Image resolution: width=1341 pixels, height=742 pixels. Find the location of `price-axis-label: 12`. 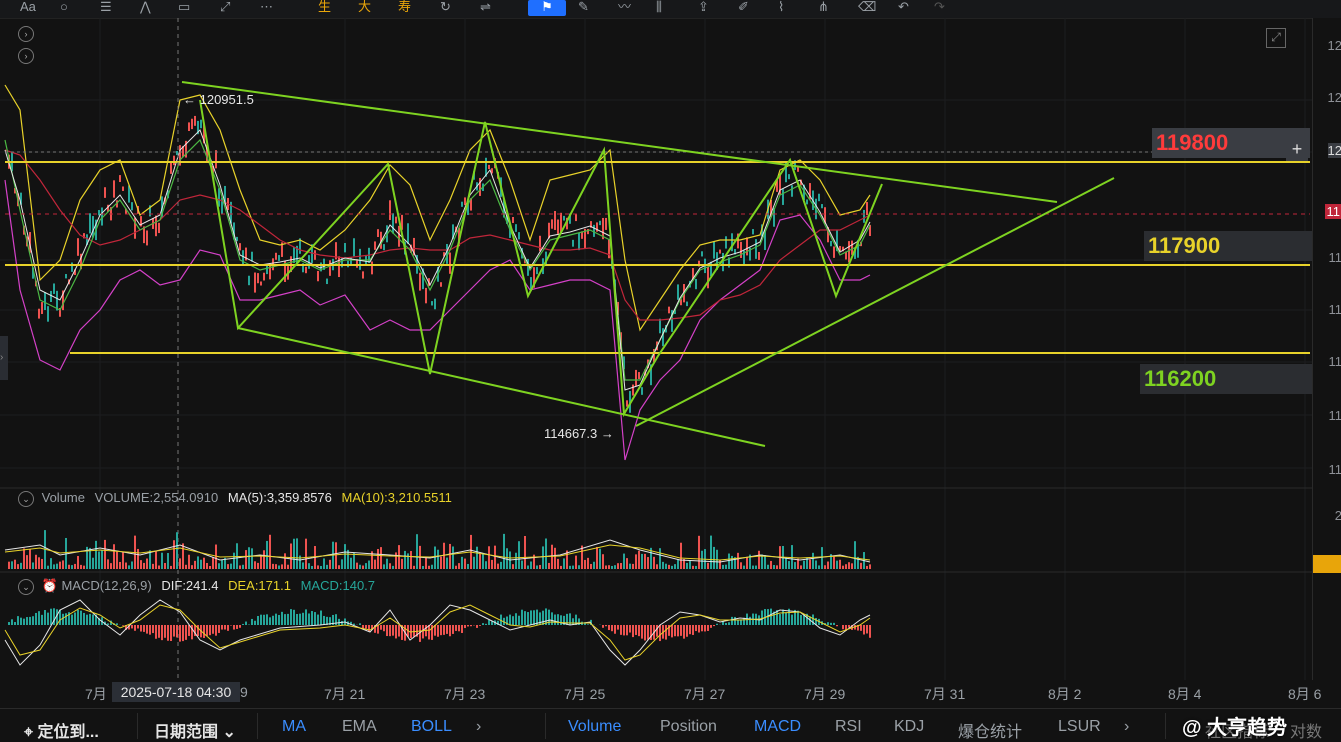

price-axis-label: 12 is located at coordinates (1334, 97).